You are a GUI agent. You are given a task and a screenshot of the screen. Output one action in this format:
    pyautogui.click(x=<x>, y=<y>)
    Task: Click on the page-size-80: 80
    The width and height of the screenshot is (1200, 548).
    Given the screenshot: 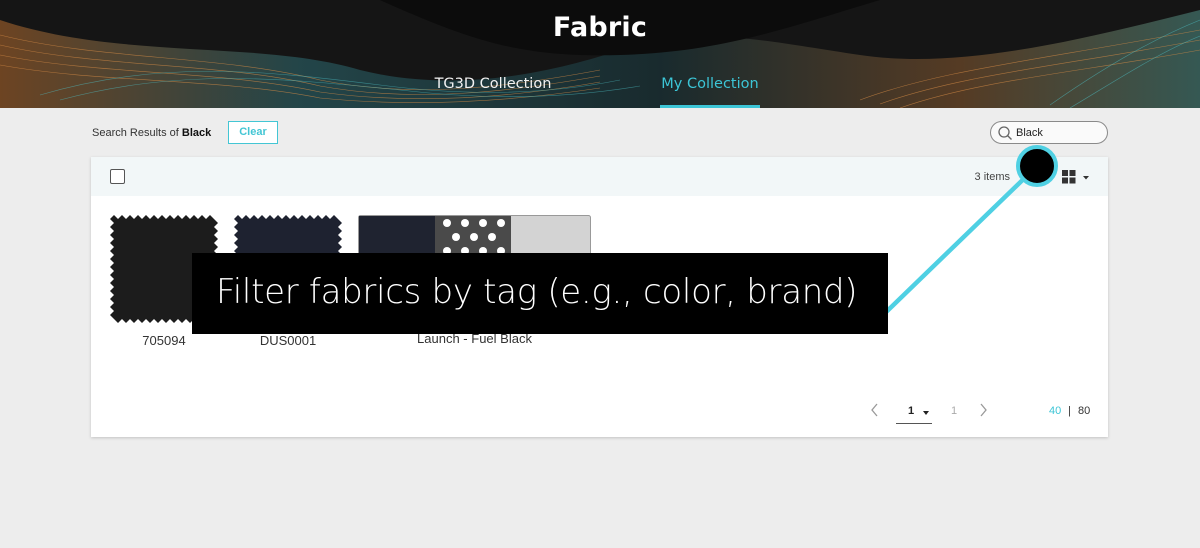 What is the action you would take?
    pyautogui.click(x=1084, y=411)
    